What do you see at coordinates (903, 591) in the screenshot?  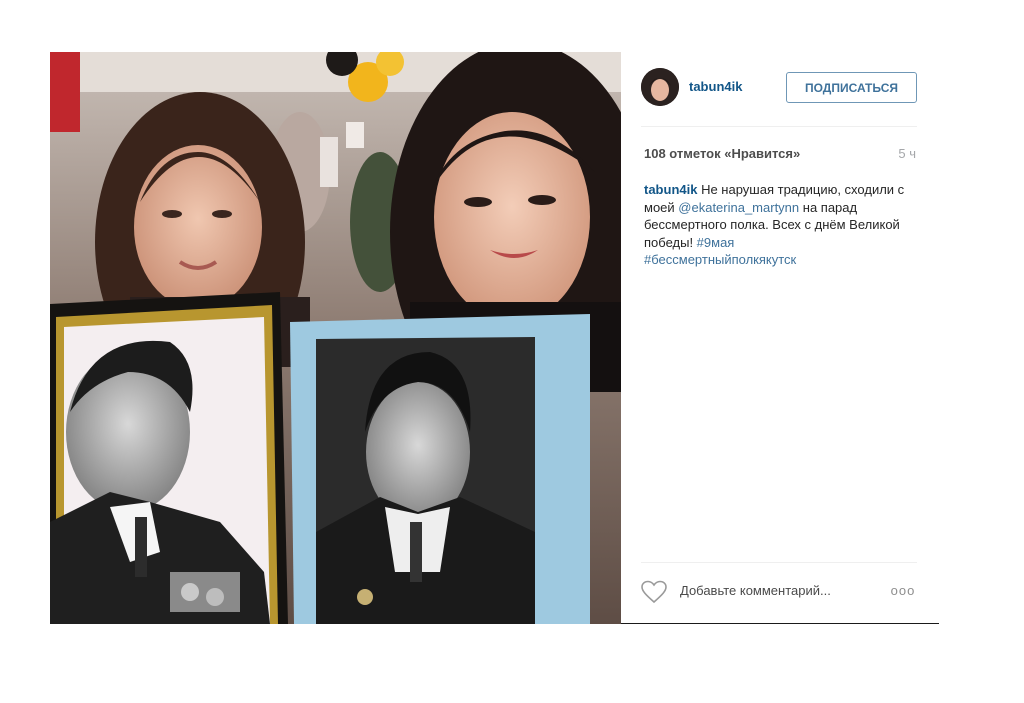 I see `more-options-icon: ooo` at bounding box center [903, 591].